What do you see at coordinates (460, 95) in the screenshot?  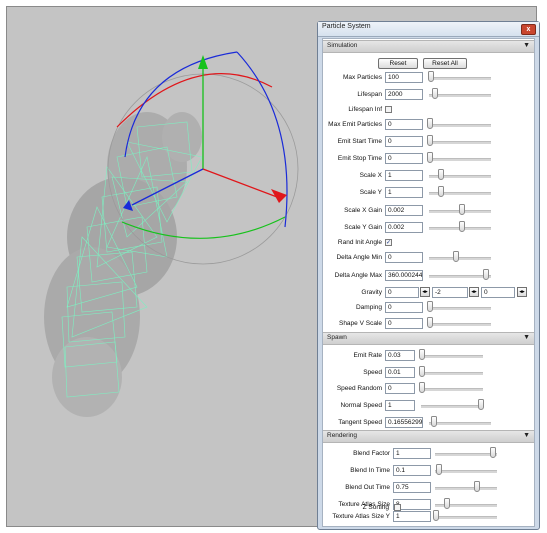 I see `lifespan-slider-track` at bounding box center [460, 95].